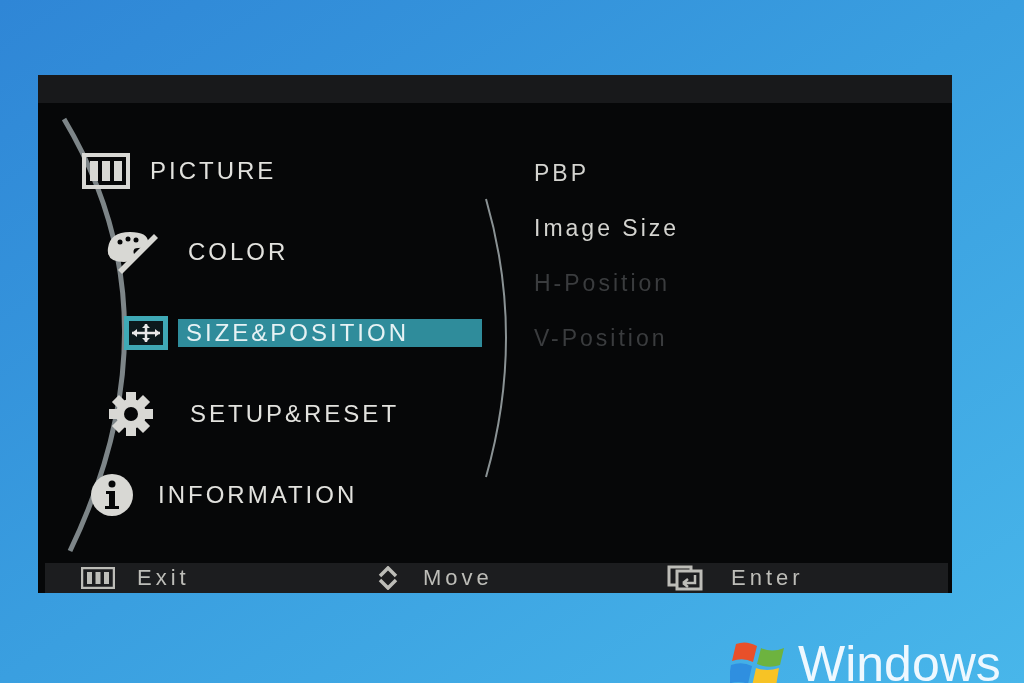 The width and height of the screenshot is (1024, 683). Describe the element at coordinates (295, 414) in the screenshot. I see `menu-item: SETUP&RESET` at that location.